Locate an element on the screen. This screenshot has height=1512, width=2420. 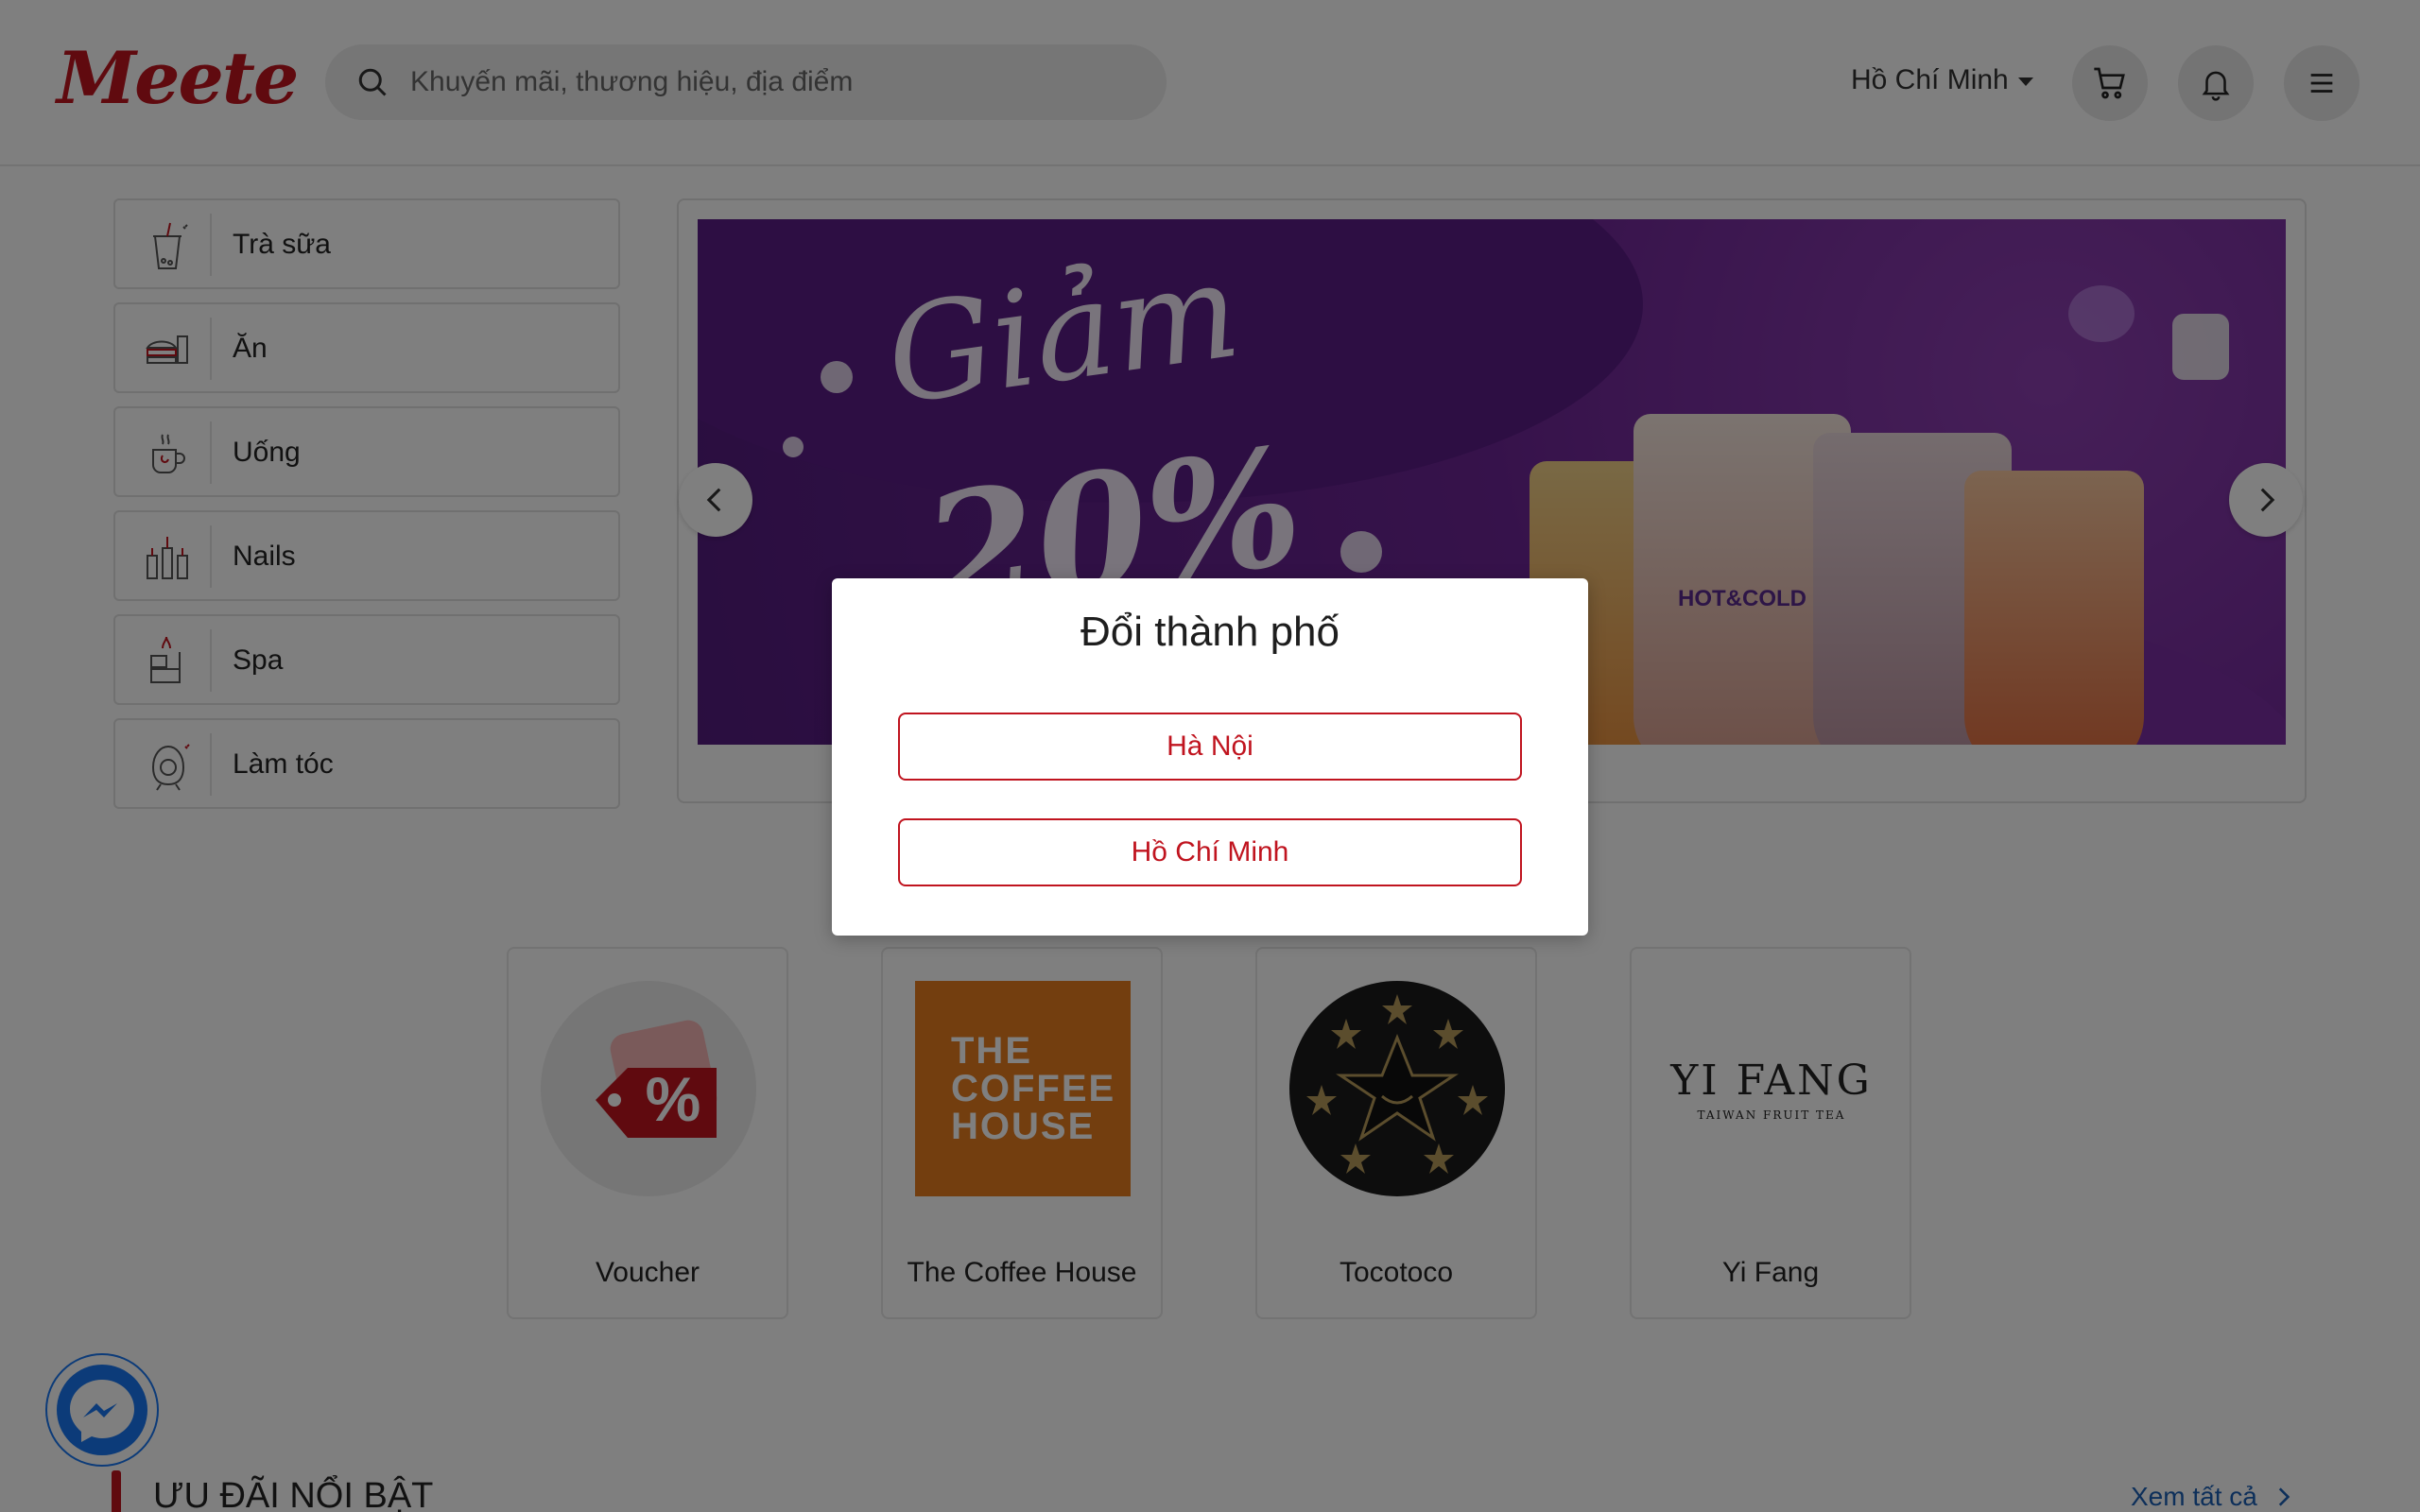
change-city-modal: Đổi thành phố Hà Nội Hồ Chí Minh is located at coordinates (1210, 757).